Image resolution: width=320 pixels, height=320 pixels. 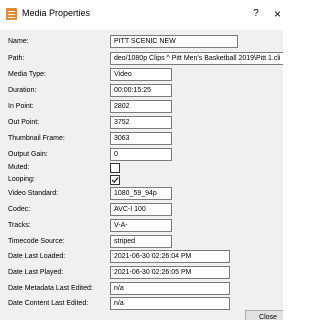 I want to click on row-output-gain: Output Gain: 0, so click(x=141, y=154).